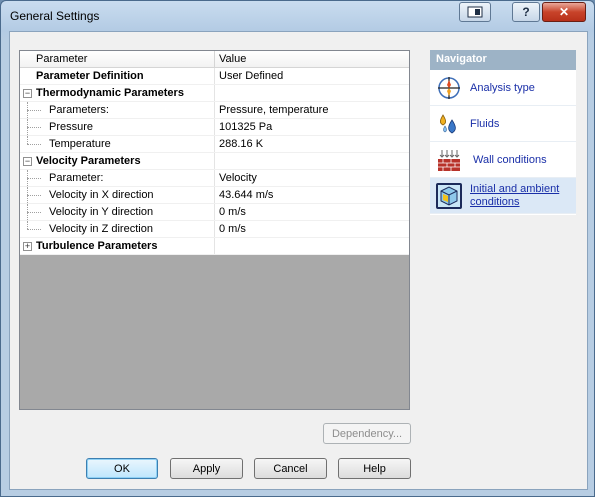 The image size is (595, 497). I want to click on row-value: 288.16 K, so click(312, 144).